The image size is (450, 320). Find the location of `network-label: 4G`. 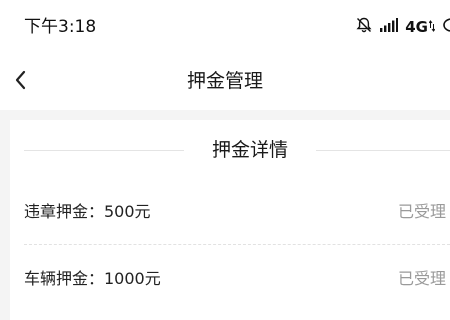

network-label: 4G is located at coordinates (416, 27).